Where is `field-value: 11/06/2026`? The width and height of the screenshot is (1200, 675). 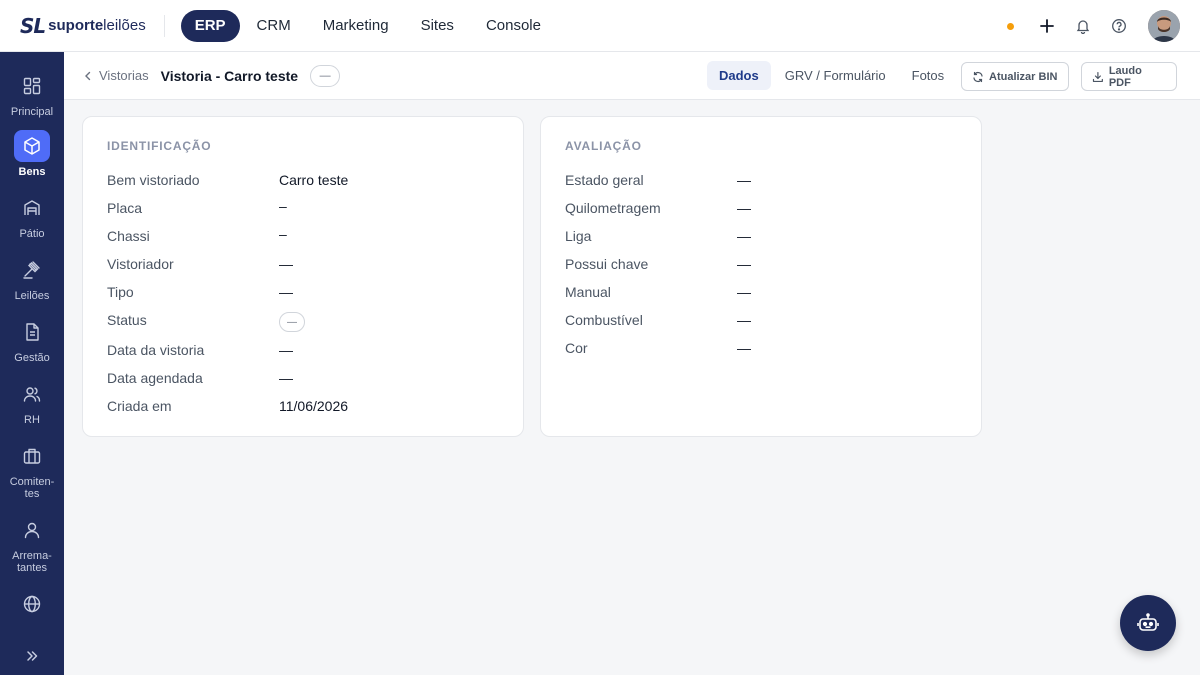
field-value: 11/06/2026 is located at coordinates (314, 406).